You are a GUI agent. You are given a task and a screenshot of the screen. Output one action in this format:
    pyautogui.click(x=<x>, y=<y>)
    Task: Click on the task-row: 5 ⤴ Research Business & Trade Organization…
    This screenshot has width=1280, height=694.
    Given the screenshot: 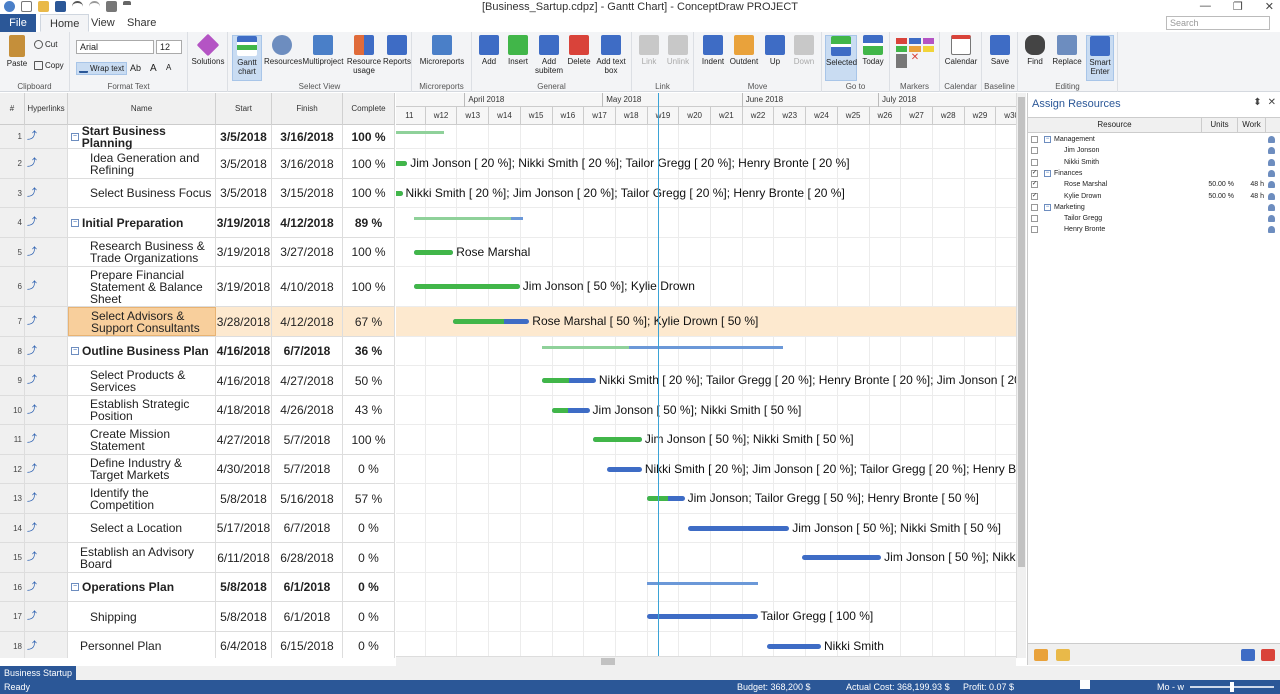 What is the action you would take?
    pyautogui.click(x=197, y=252)
    